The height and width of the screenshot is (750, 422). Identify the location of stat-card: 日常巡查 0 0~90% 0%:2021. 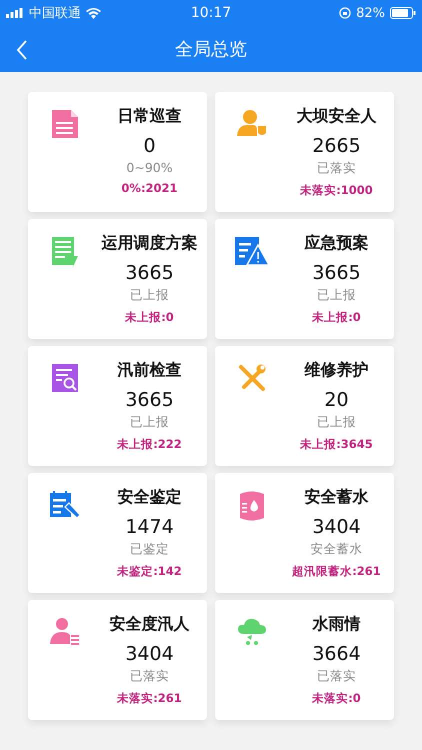
(117, 152).